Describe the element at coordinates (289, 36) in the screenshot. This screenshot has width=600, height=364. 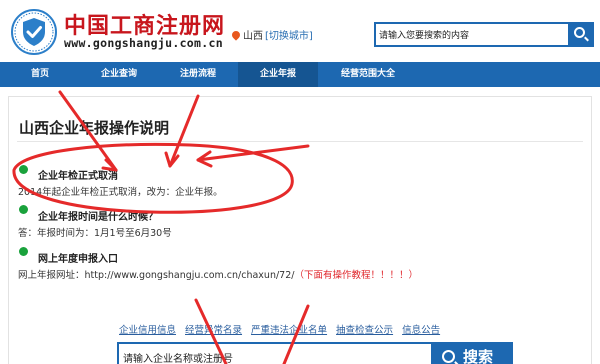
I see `switch-city-link: [切换城市]` at that location.